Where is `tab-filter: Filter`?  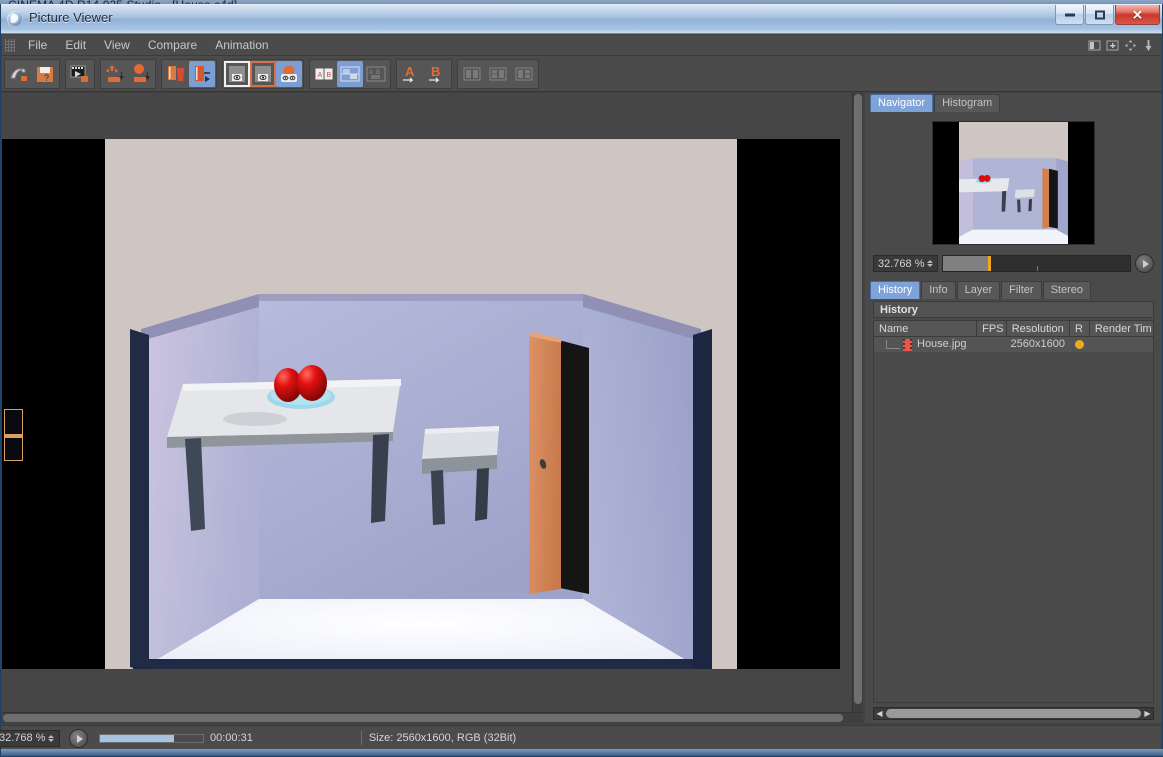
tab-filter: Filter is located at coordinates (1021, 290).